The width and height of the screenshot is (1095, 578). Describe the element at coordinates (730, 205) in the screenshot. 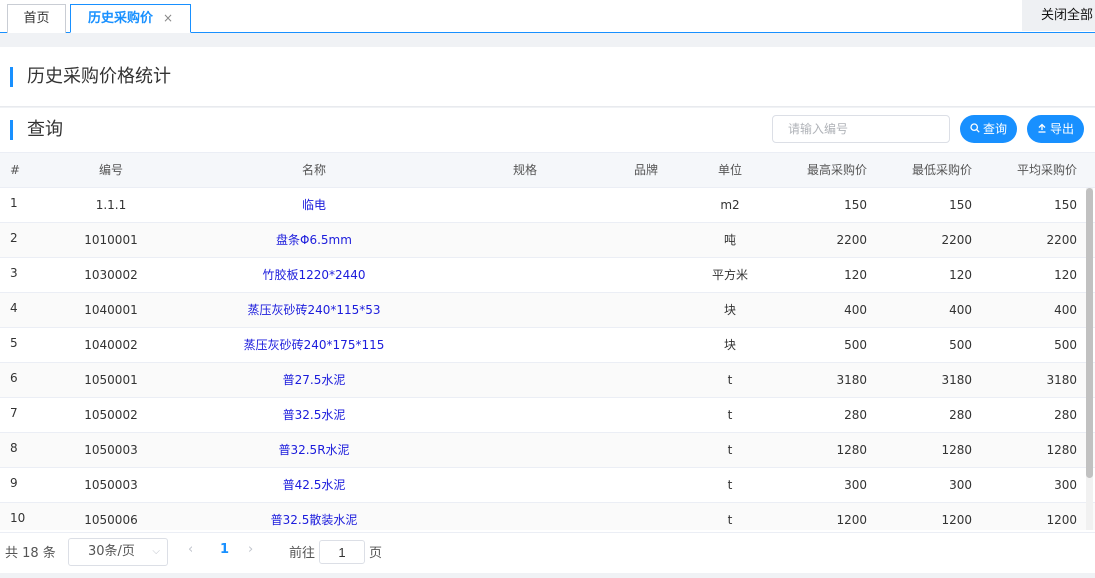

I see `row-unit: m2` at that location.